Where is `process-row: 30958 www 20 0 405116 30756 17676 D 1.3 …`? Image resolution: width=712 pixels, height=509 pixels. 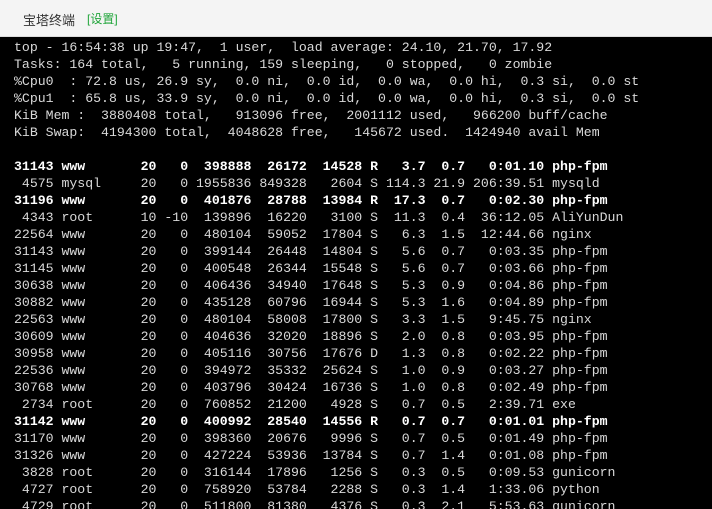 process-row: 30958 www 20 0 405116 30756 17676 D 1.3 … is located at coordinates (311, 353).